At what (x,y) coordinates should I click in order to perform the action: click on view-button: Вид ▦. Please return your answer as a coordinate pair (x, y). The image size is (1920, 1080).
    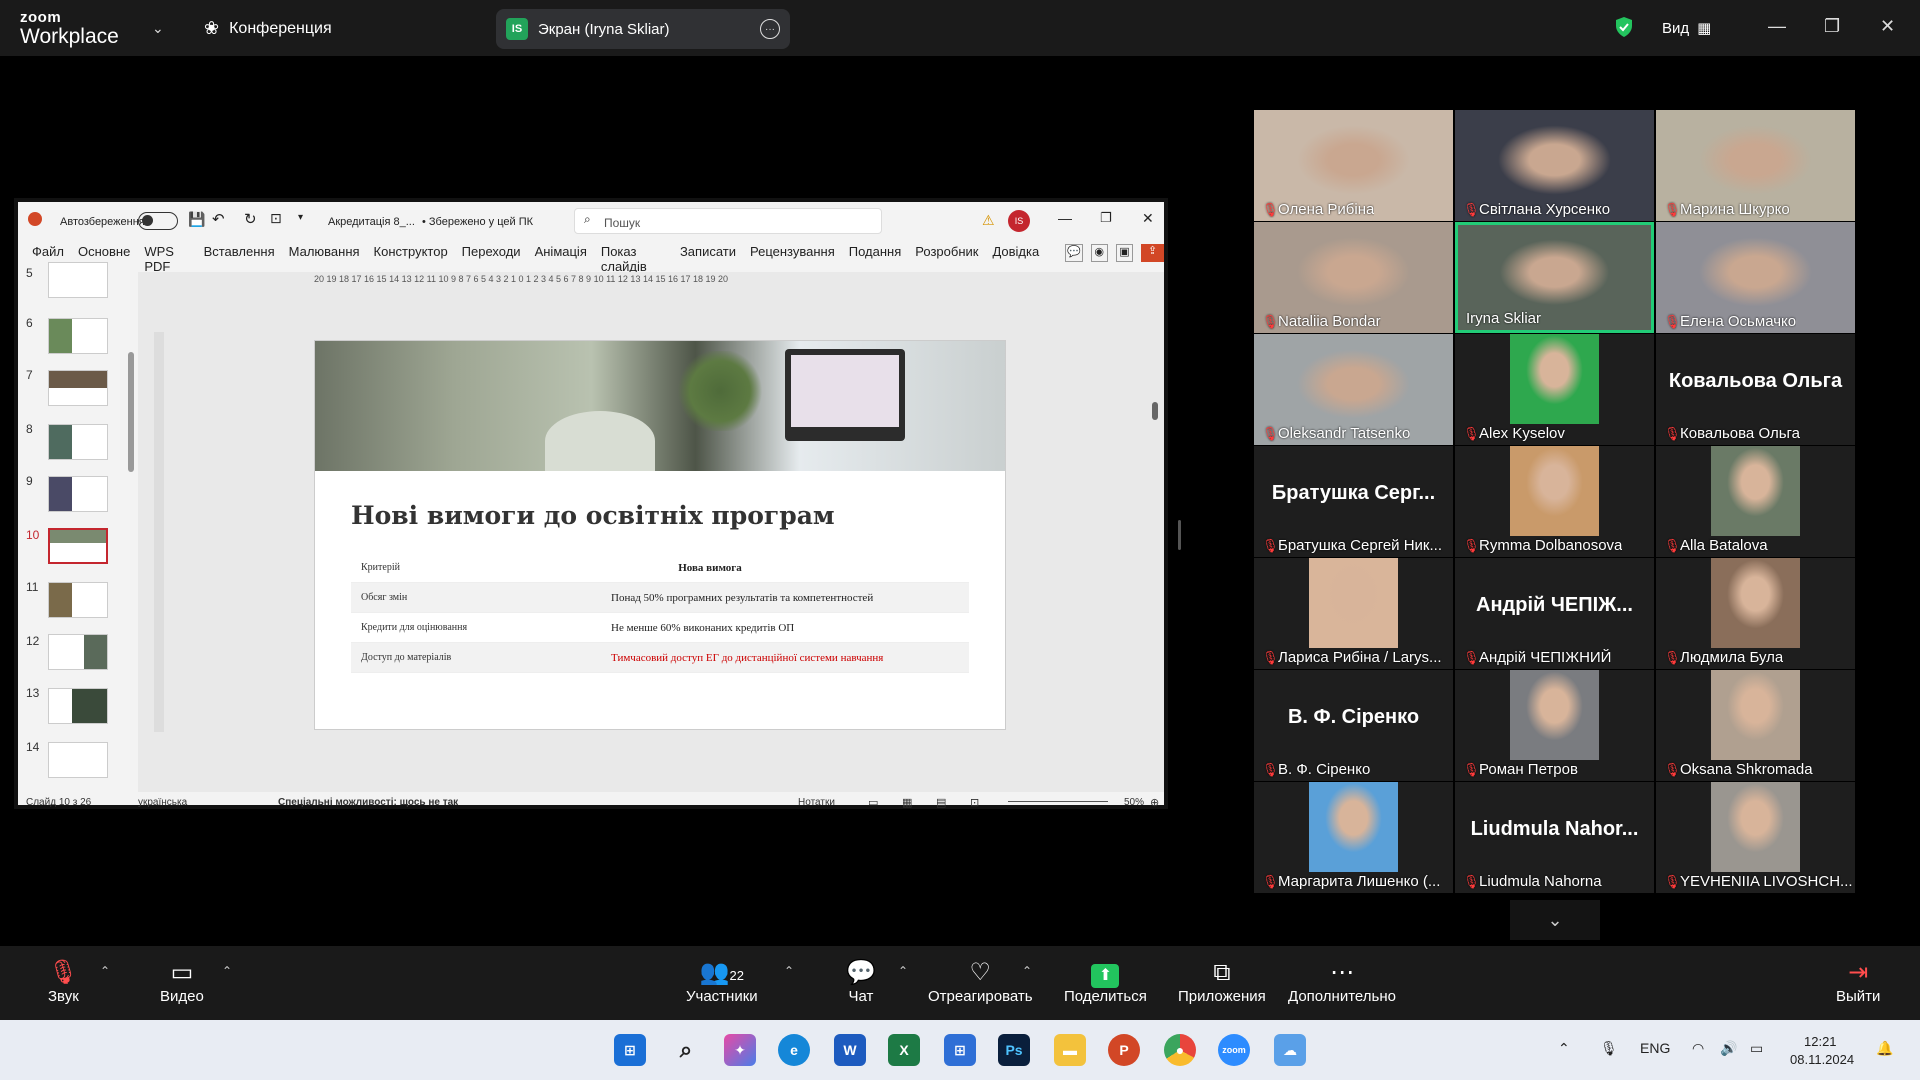
    Looking at the image, I should click on (1686, 28).